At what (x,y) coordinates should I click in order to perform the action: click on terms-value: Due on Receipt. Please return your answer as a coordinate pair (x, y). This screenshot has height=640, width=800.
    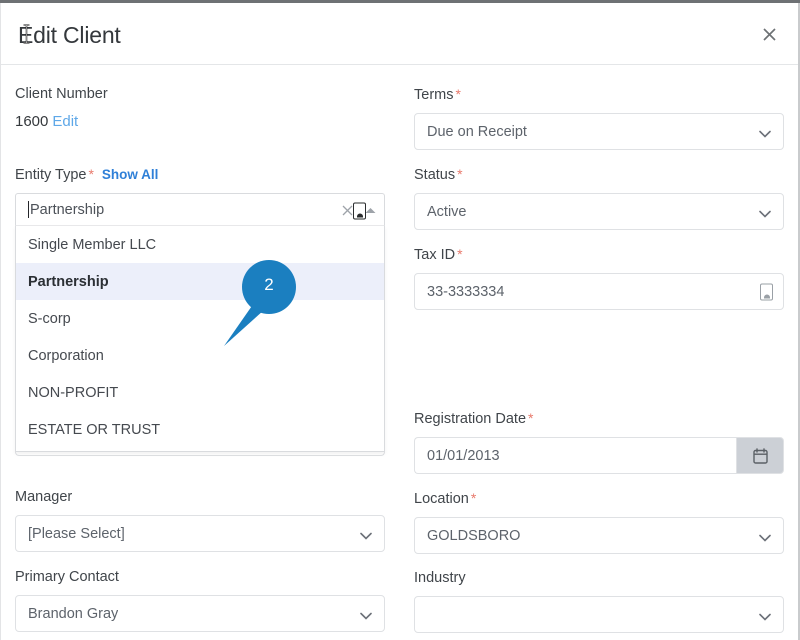
    Looking at the image, I should click on (477, 131).